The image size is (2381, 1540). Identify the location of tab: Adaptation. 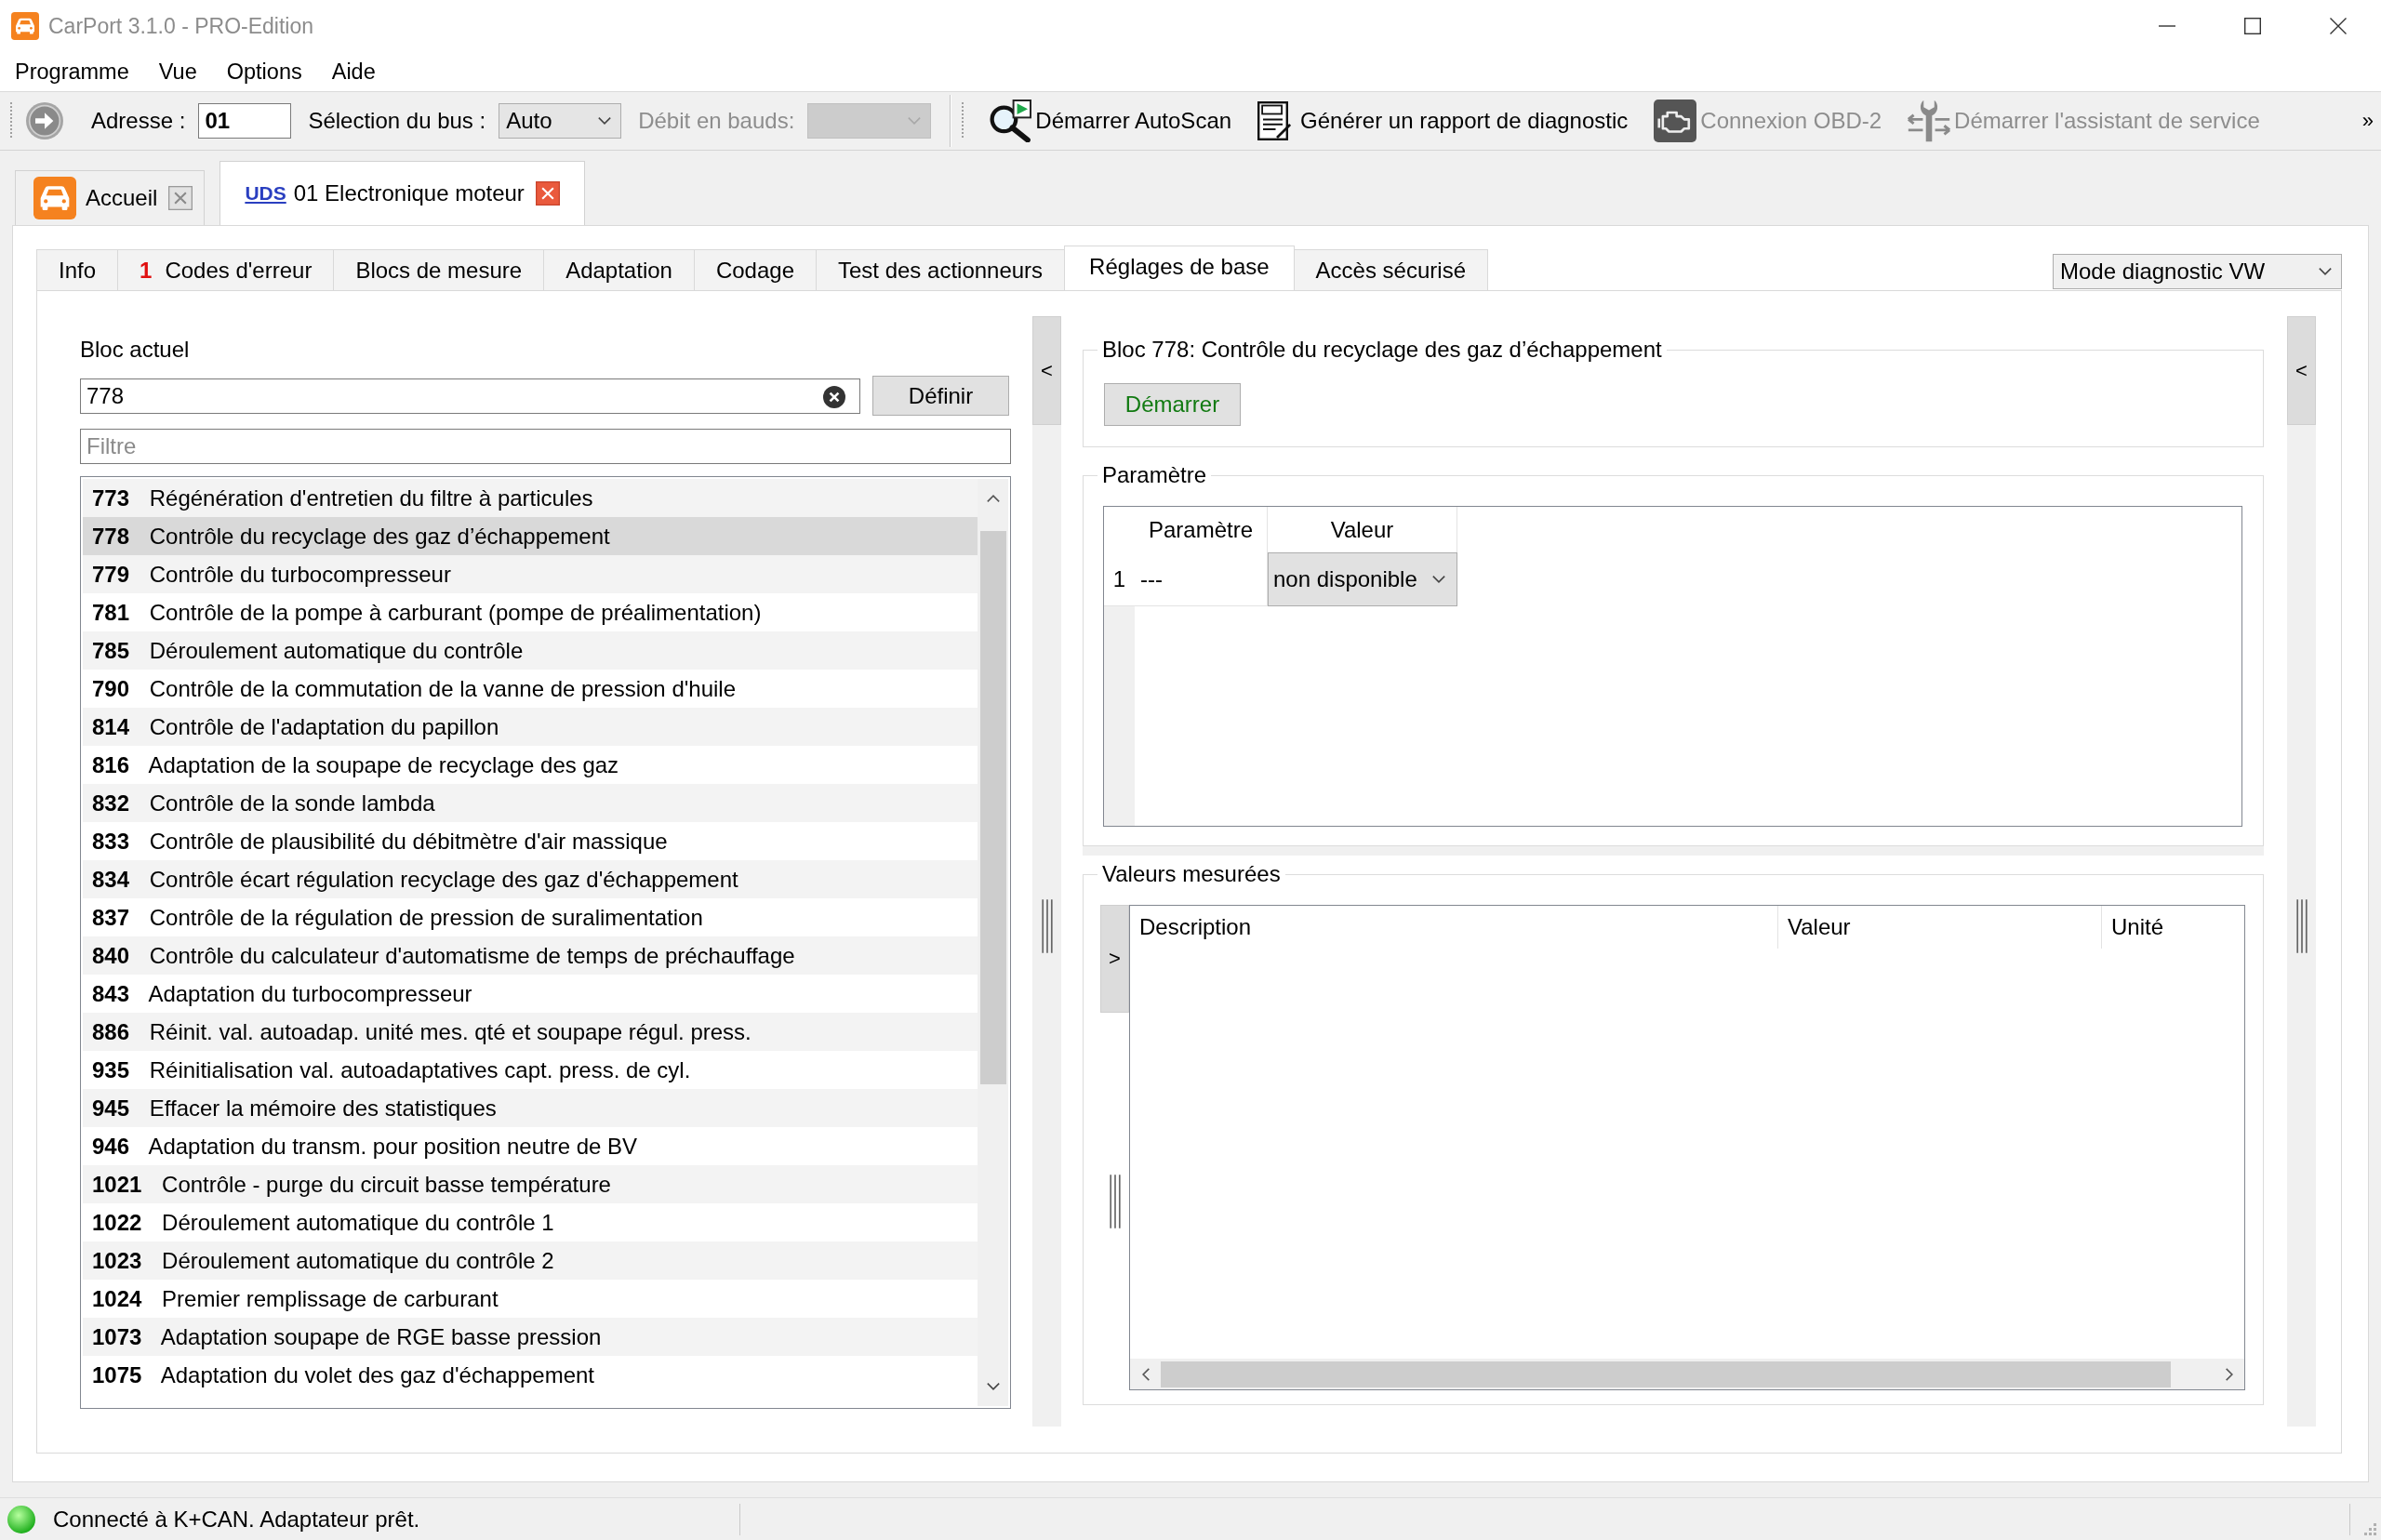
(619, 269).